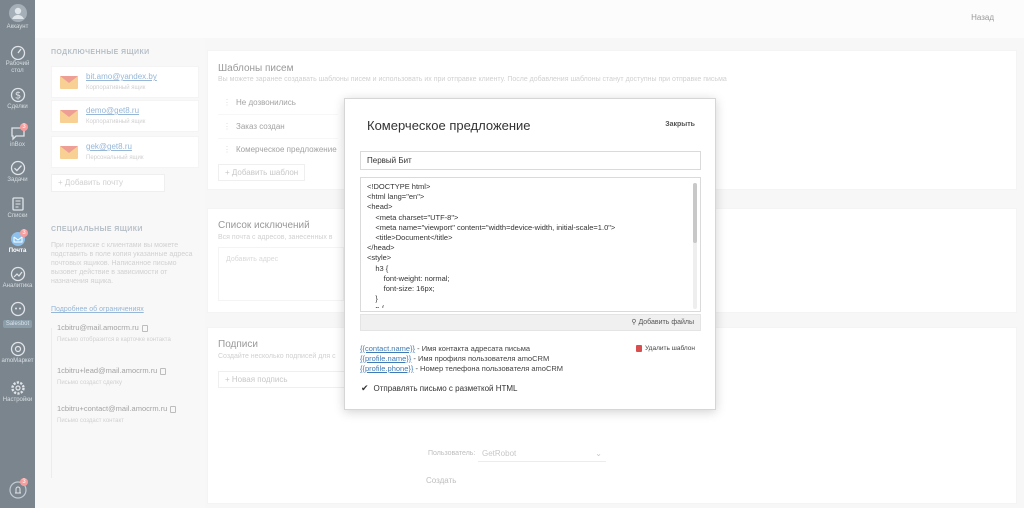 The height and width of the screenshot is (508, 1024). I want to click on variable-desc: - Номер телефона пользователя amoCRM, so click(488, 368).